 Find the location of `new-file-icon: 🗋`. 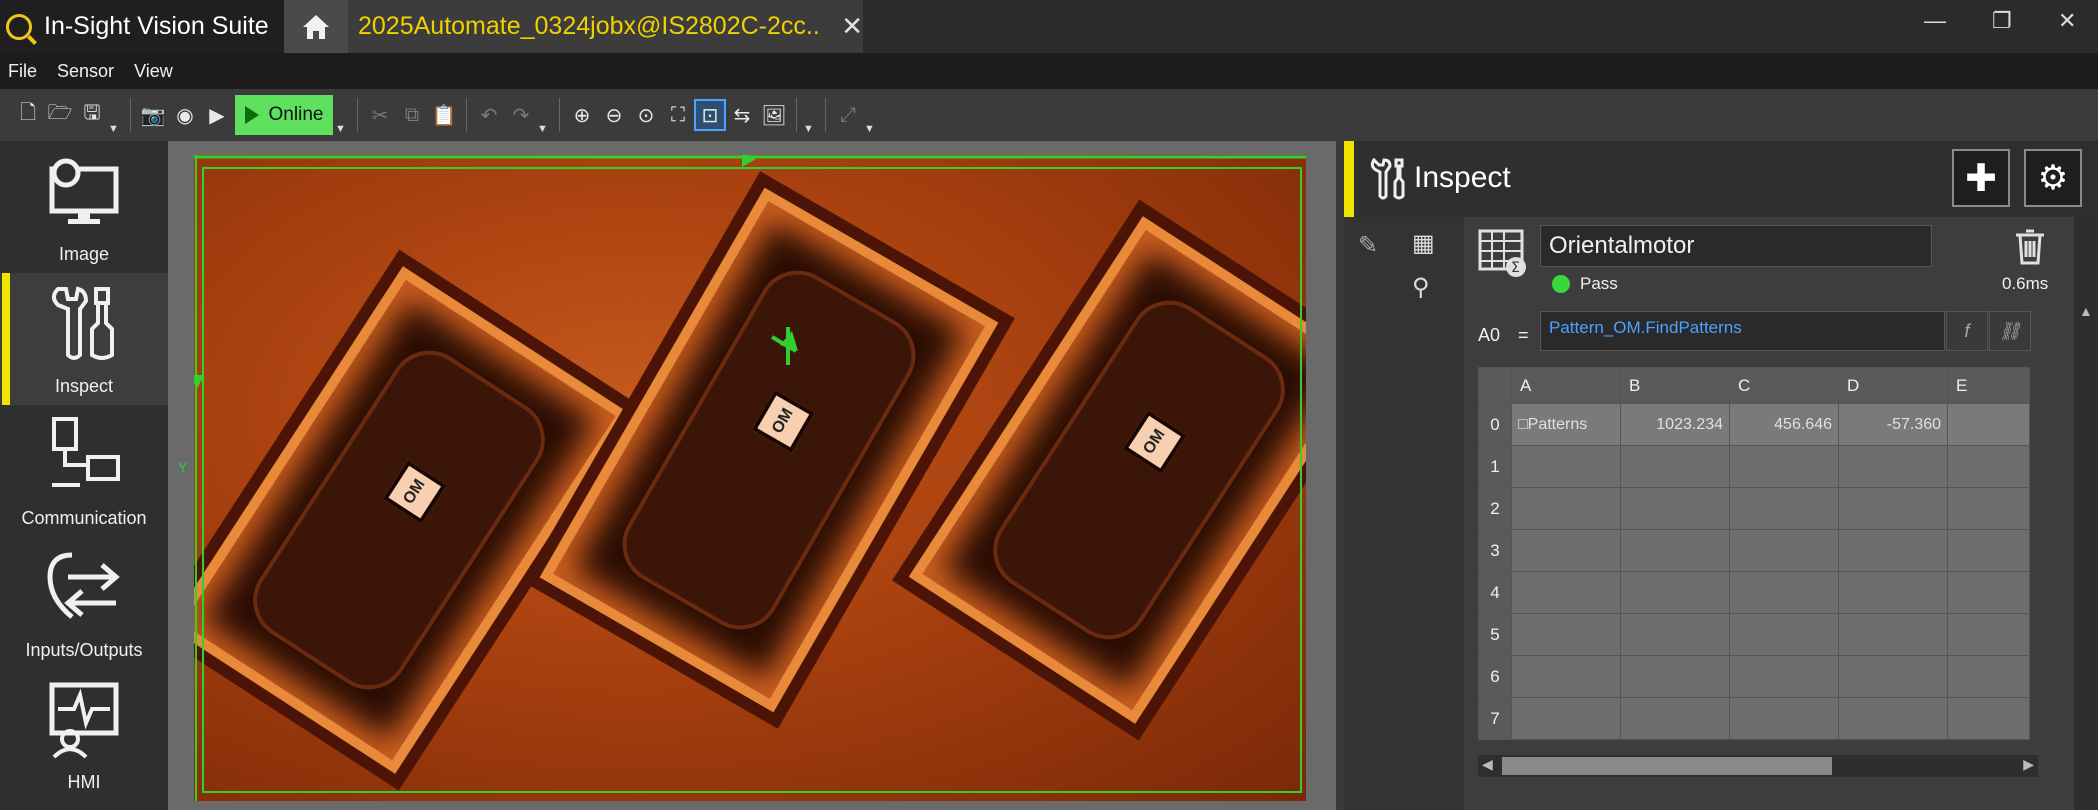

new-file-icon: 🗋 is located at coordinates (28, 115).